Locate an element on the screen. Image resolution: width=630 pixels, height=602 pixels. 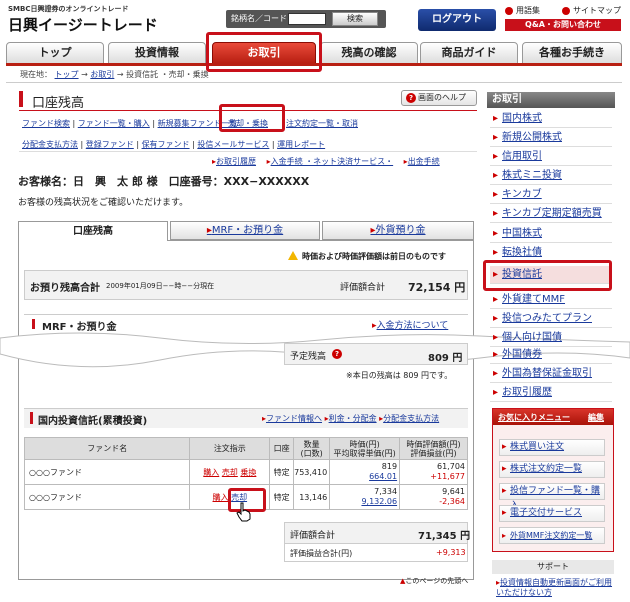
avg-price: 664.01 is located at coordinates (363, 477).